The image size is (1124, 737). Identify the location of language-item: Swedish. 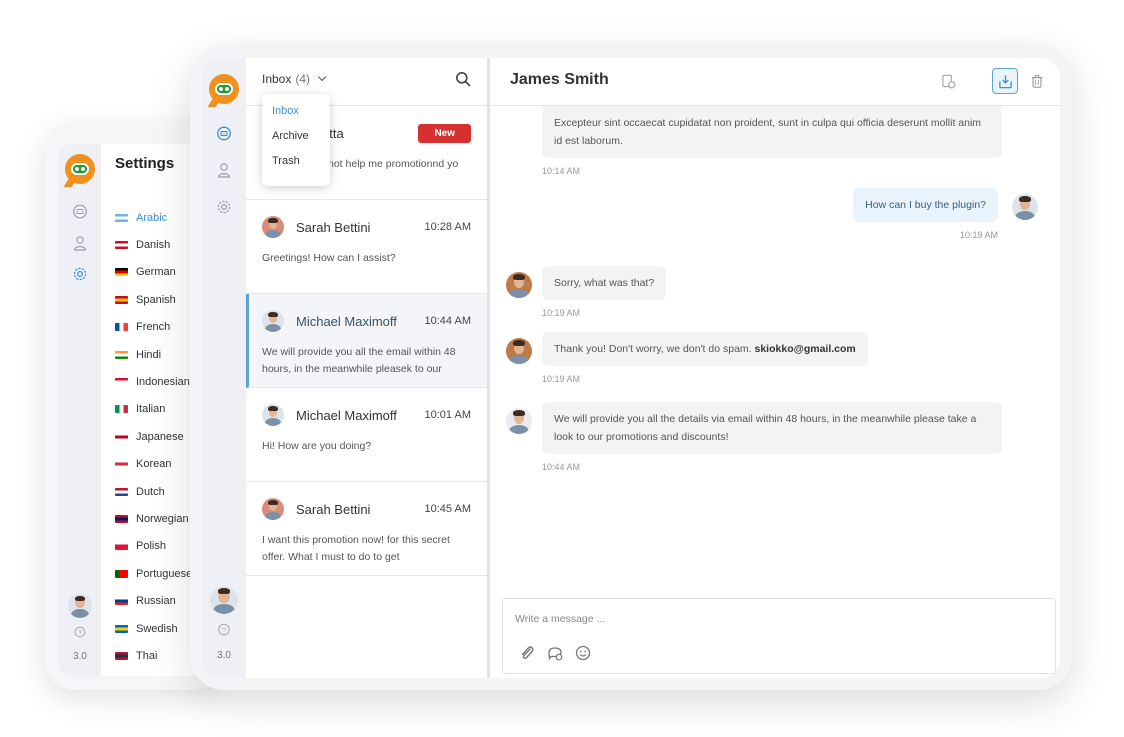
(153, 628).